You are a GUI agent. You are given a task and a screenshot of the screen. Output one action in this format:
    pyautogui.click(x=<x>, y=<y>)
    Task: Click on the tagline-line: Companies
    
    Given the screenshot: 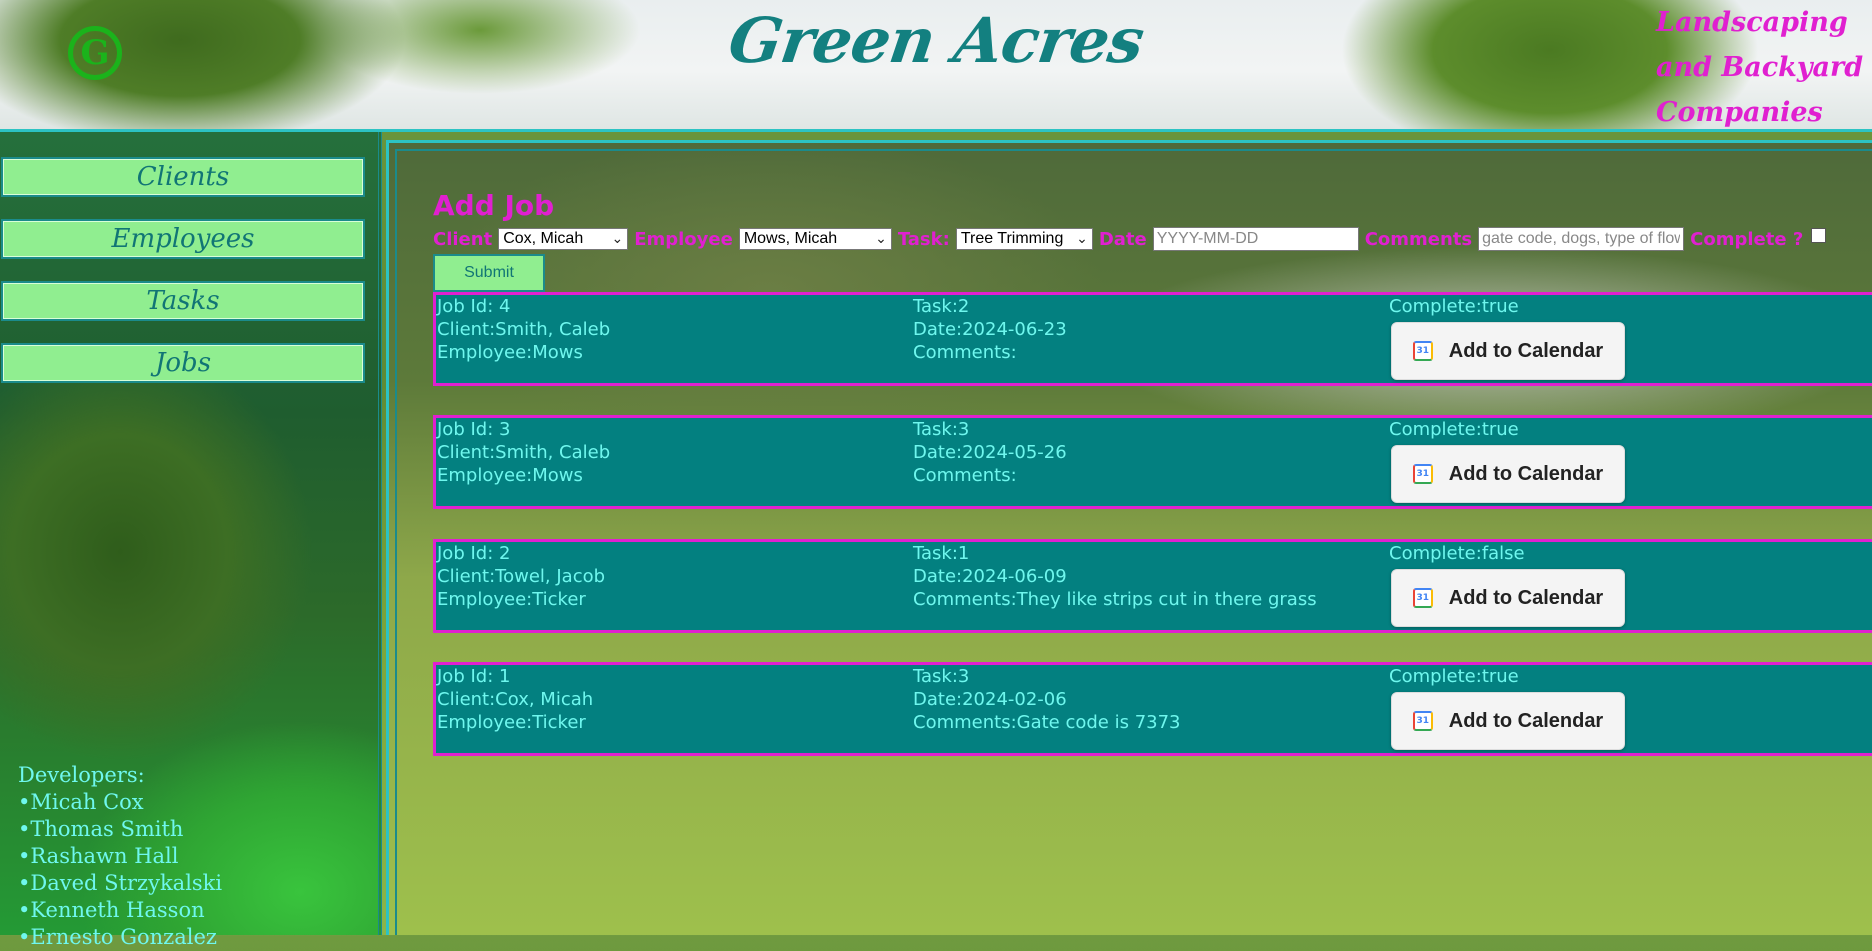 What is the action you would take?
    pyautogui.click(x=1739, y=112)
    